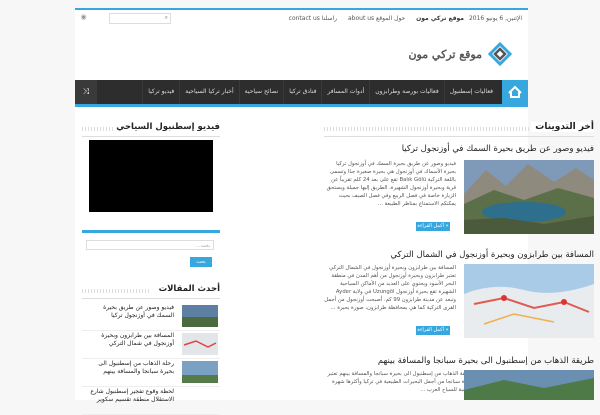 The image size is (600, 415). What do you see at coordinates (313, 18) in the screenshot?
I see `top-menu-contact: راسلنا contact us` at bounding box center [313, 18].